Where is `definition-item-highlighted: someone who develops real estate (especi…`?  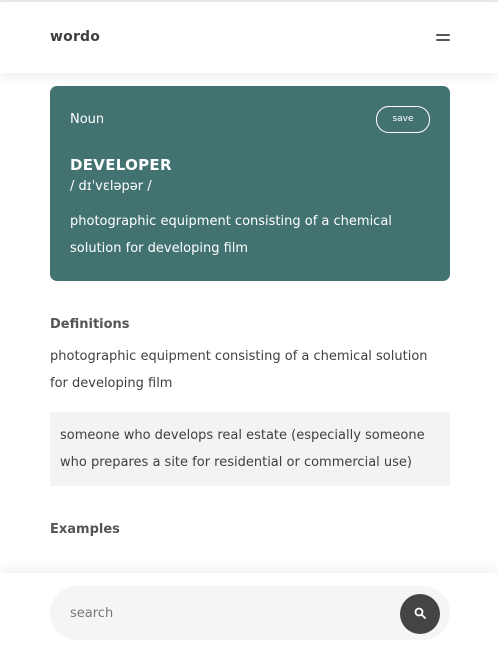
definition-item-highlighted: someone who develops real estate (especi… is located at coordinates (250, 449).